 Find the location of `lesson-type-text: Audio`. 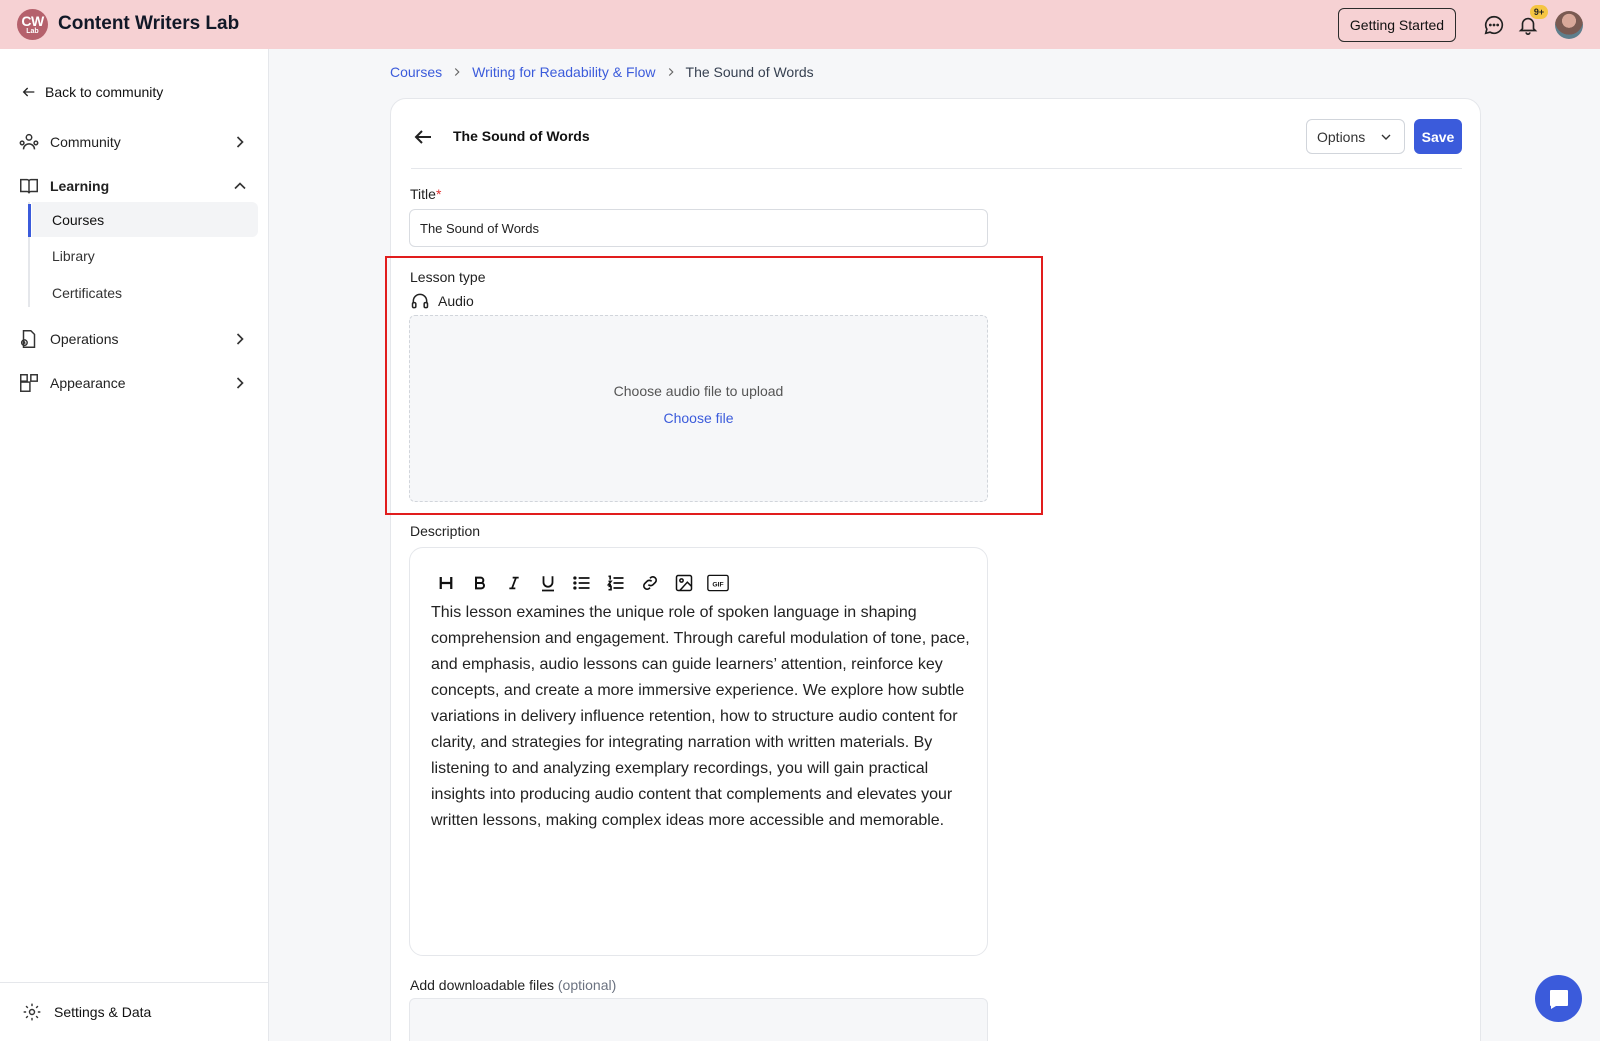

lesson-type-text: Audio is located at coordinates (456, 301).